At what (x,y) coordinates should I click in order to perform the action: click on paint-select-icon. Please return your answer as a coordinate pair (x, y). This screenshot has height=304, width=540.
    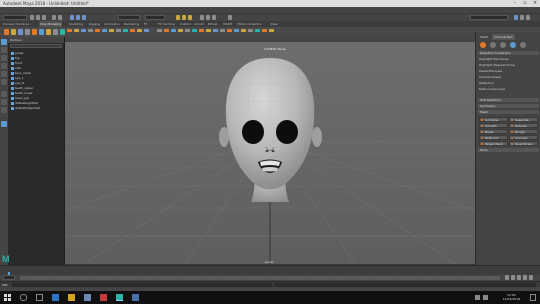
    Looking at the image, I should click on (4, 58).